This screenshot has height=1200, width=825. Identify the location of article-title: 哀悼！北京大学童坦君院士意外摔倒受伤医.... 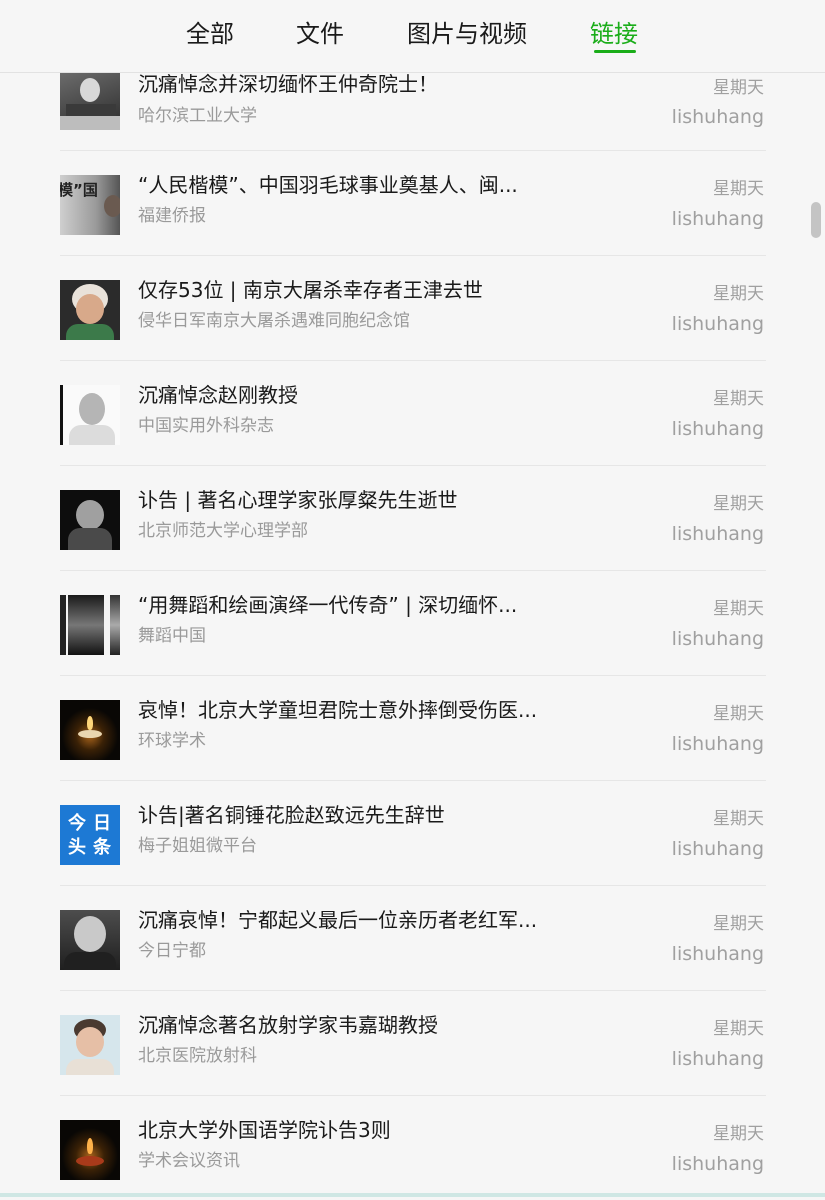
(338, 710).